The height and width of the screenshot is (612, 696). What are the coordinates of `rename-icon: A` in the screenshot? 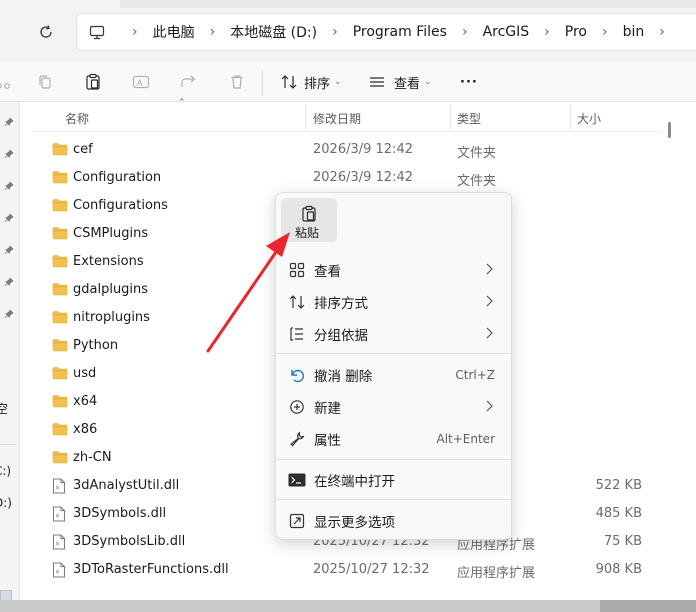 It's located at (141, 82).